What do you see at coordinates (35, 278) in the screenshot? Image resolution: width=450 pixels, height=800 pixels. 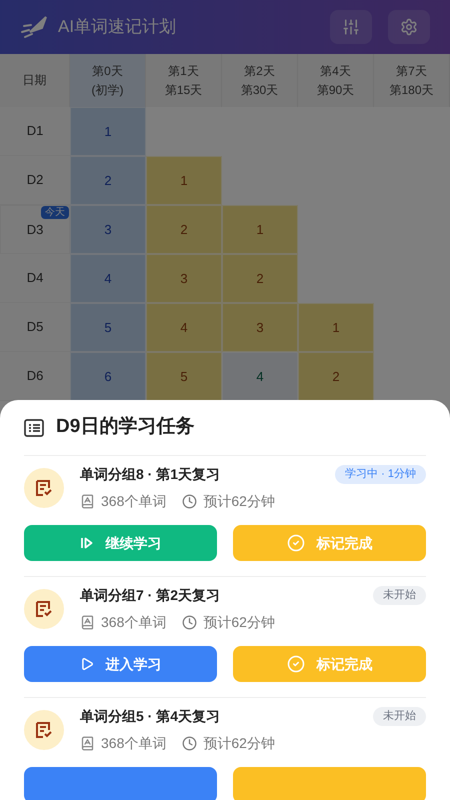 I see `date-cell: D4` at bounding box center [35, 278].